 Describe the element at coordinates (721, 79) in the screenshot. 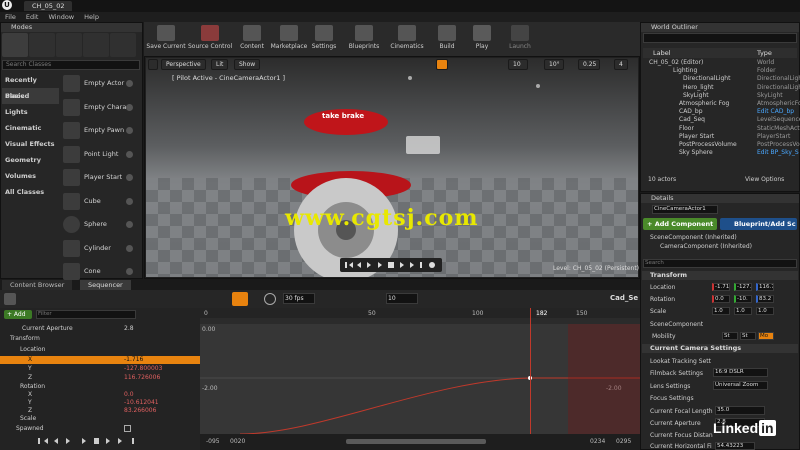

I see `outliner-row: DirectionalLight DirectionalLight` at that location.